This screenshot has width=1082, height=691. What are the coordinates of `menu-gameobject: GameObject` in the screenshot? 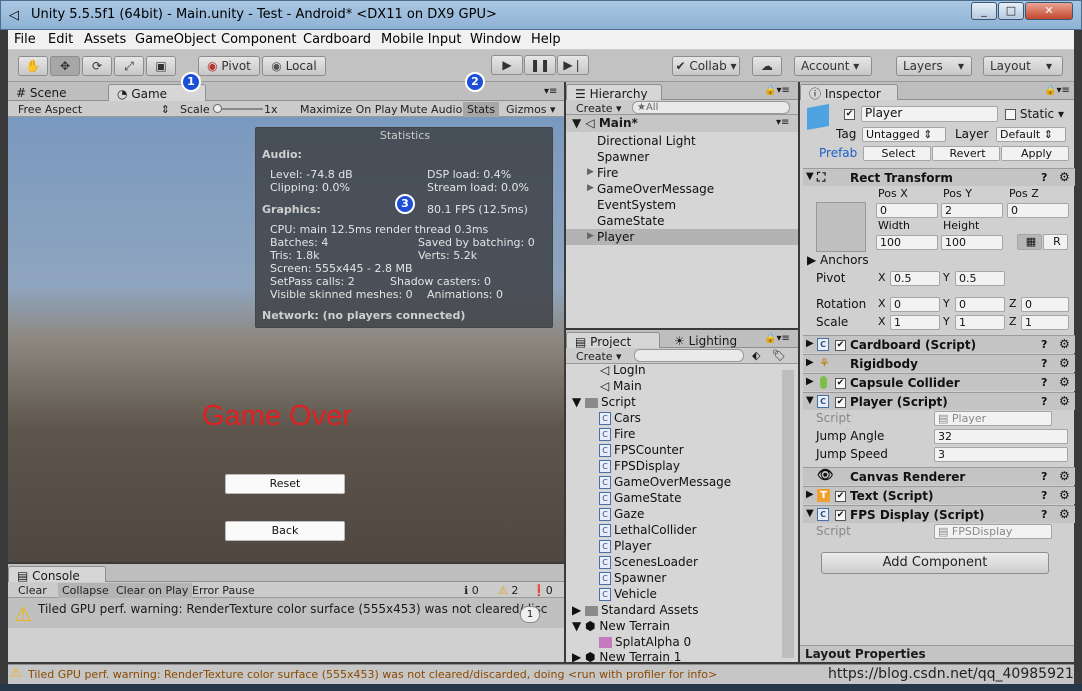 It's located at (175, 39).